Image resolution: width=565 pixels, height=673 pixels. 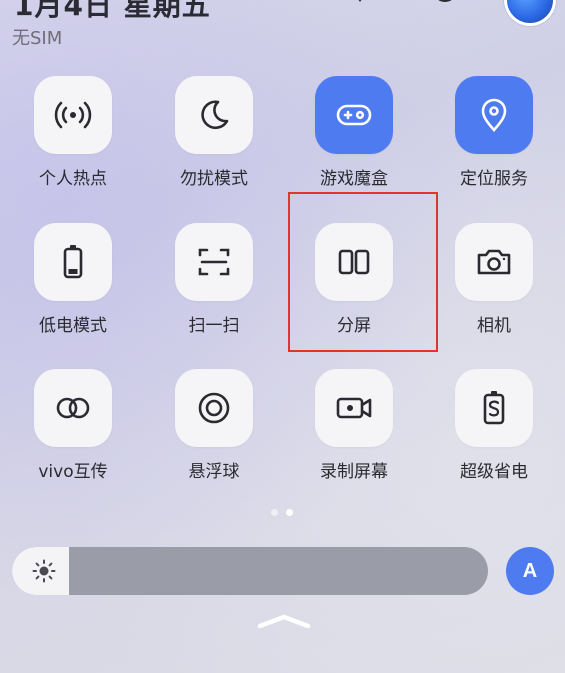 I want to click on location-pin-icon, so click(x=494, y=115).